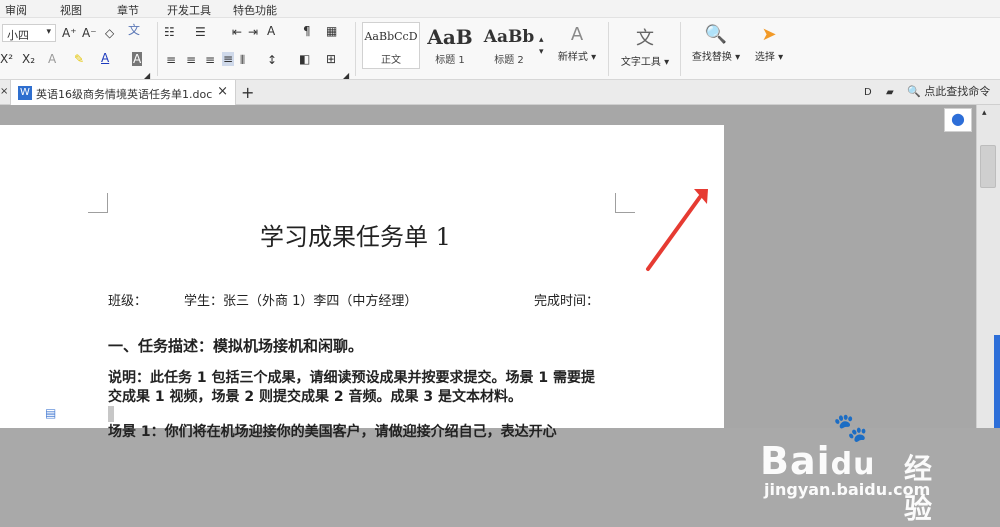 The image size is (1000, 527). What do you see at coordinates (577, 48) in the screenshot?
I see `new-style-button: A 新样式 ▾` at bounding box center [577, 48].